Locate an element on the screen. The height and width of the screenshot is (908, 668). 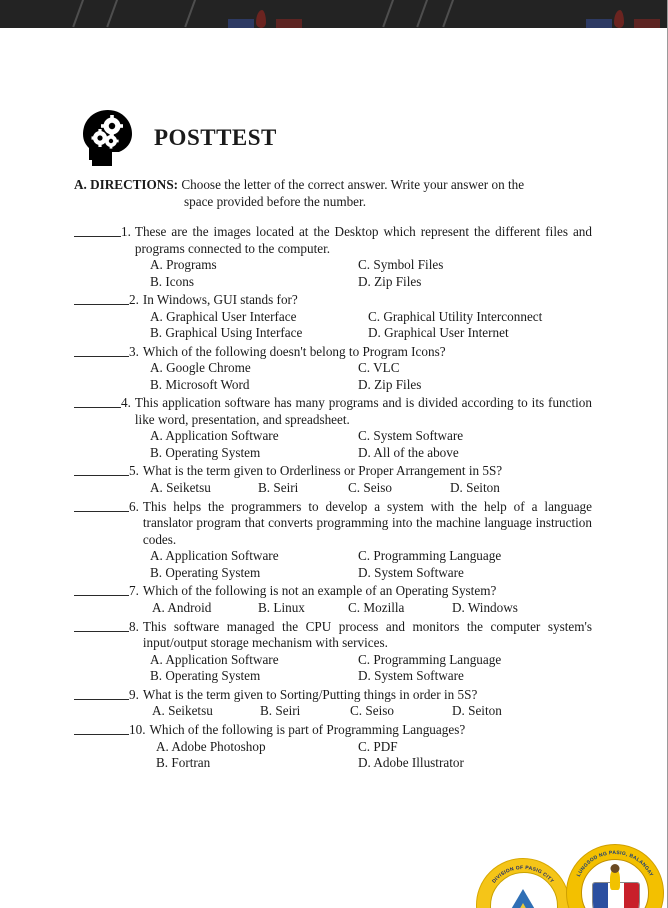
option-b: B. Icons is located at coordinates (183, 282).